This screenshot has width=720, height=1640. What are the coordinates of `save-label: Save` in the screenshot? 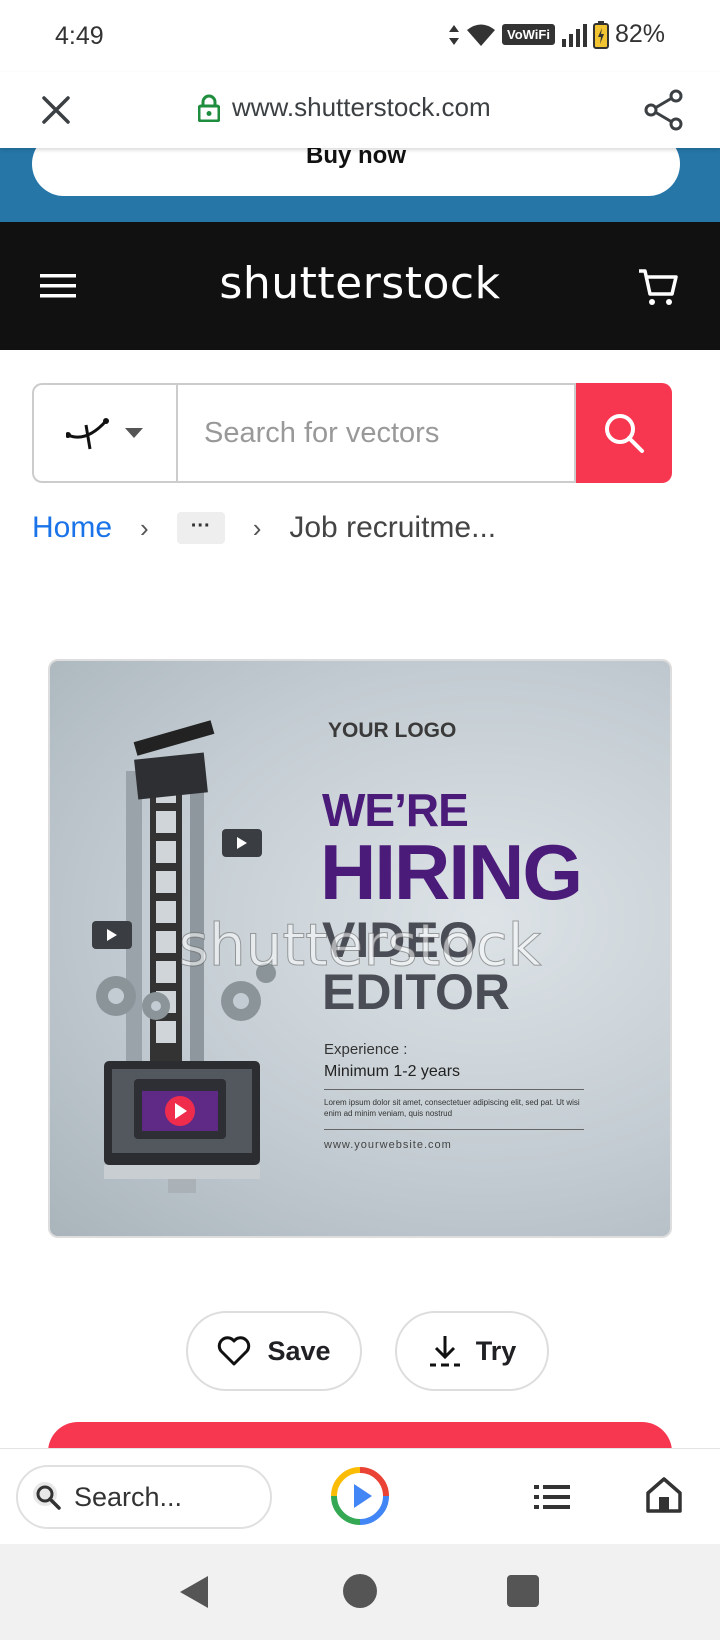 It's located at (299, 1350).